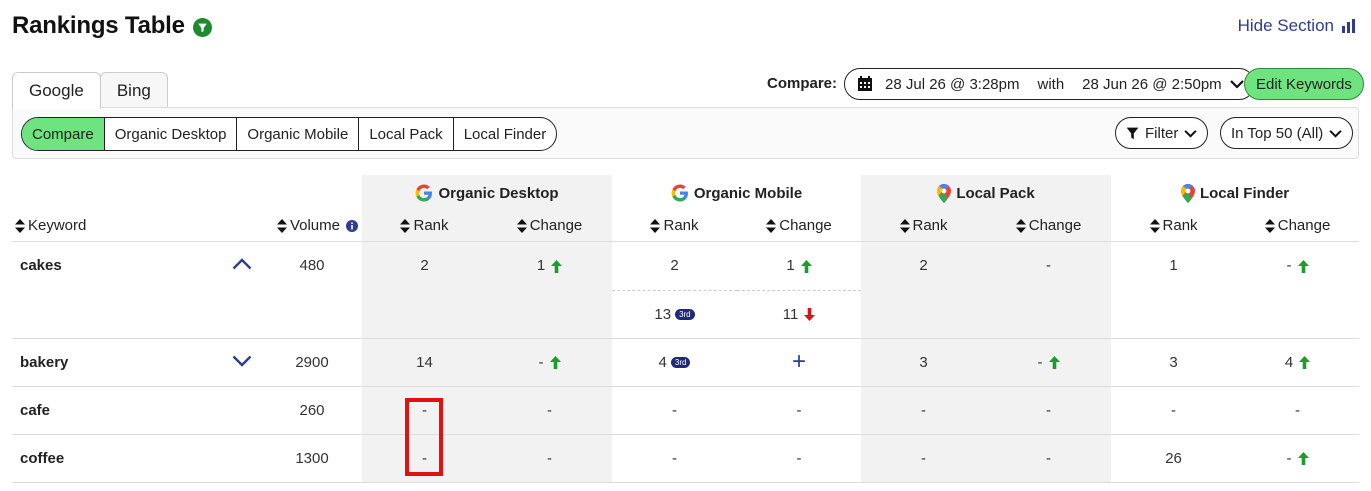 The width and height of the screenshot is (1371, 491). What do you see at coordinates (1180, 225) in the screenshot?
I see `col-label: Rank` at bounding box center [1180, 225].